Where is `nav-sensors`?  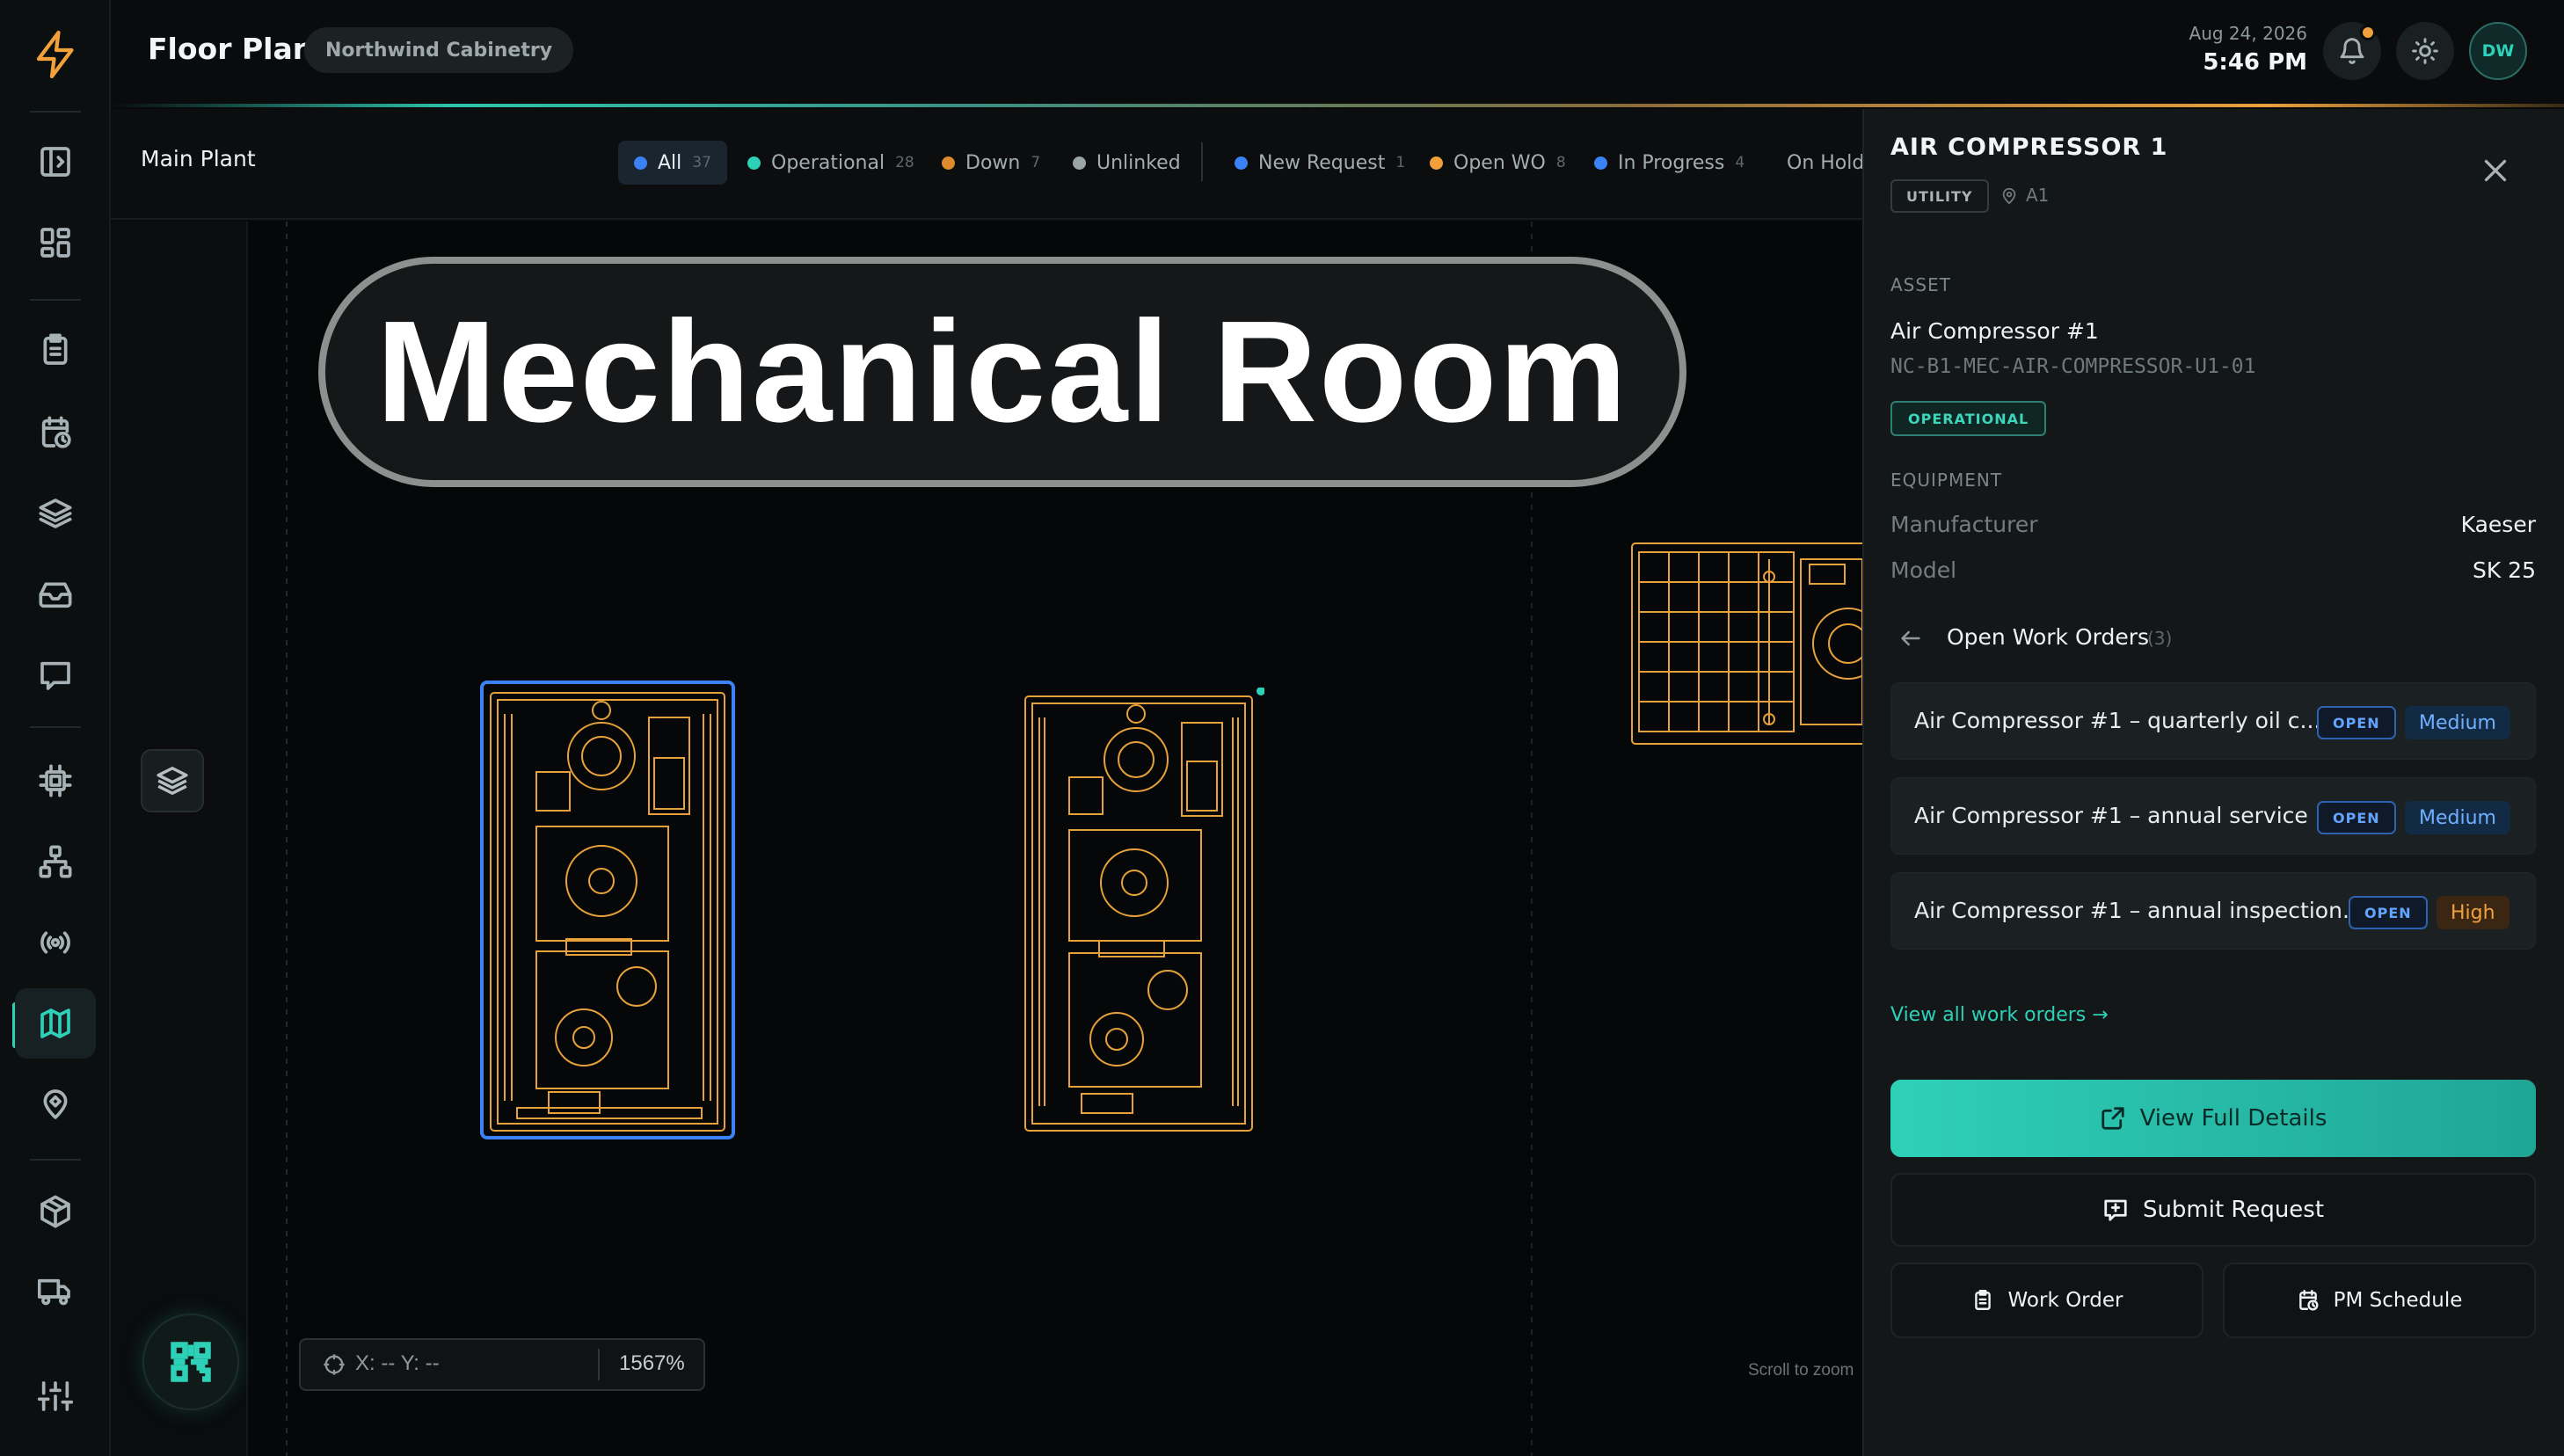
nav-sensors is located at coordinates (56, 943).